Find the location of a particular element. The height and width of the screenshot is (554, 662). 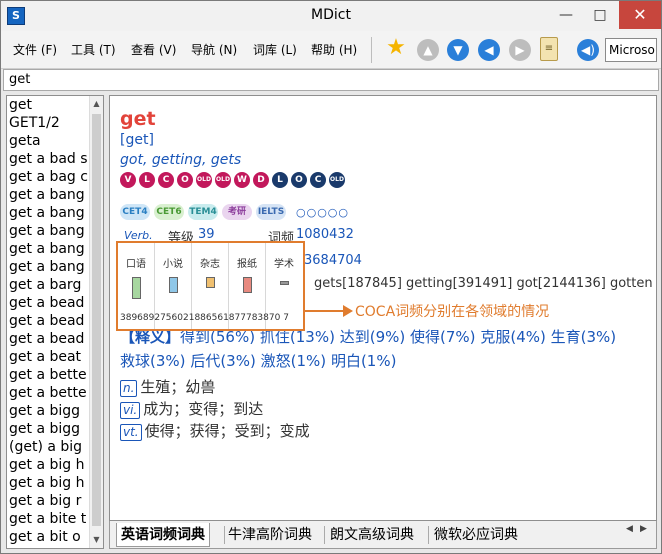

frequency-value: 1080432 is located at coordinates (325, 234).